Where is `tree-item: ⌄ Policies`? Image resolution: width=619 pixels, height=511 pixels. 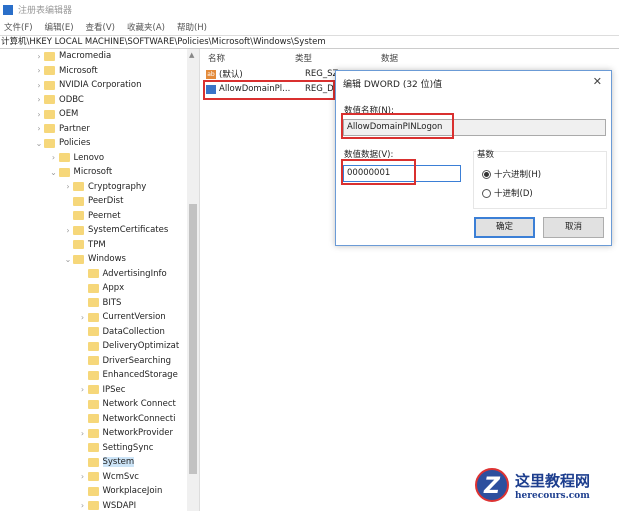 tree-item: ⌄ Policies is located at coordinates (62, 143).